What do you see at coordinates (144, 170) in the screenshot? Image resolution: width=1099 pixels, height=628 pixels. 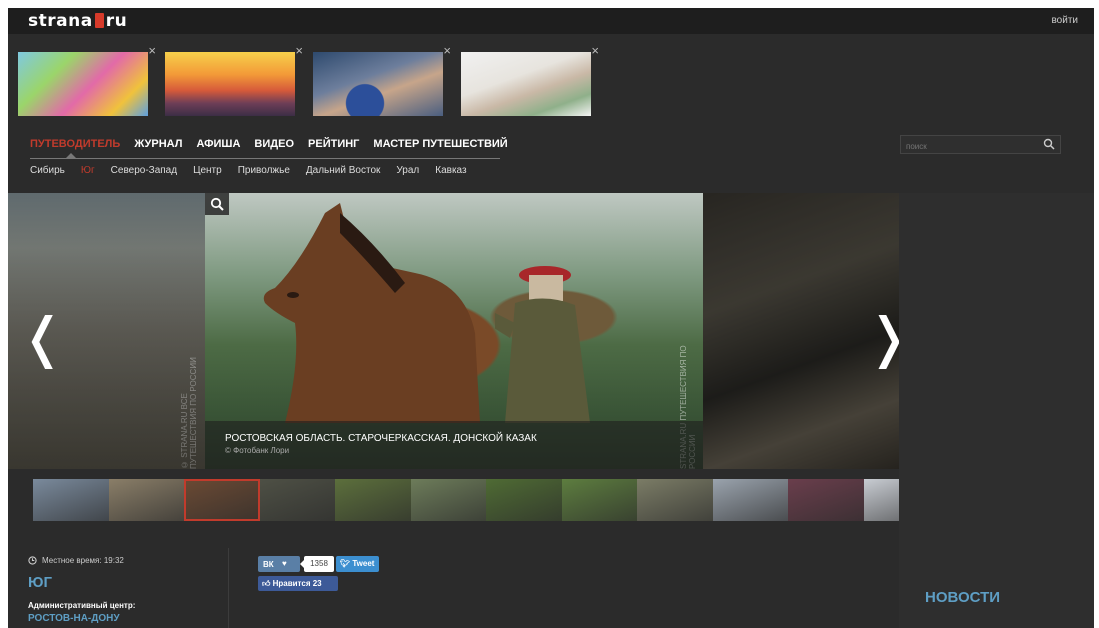 I see `region-item-northwest: Северо-Запад` at bounding box center [144, 170].